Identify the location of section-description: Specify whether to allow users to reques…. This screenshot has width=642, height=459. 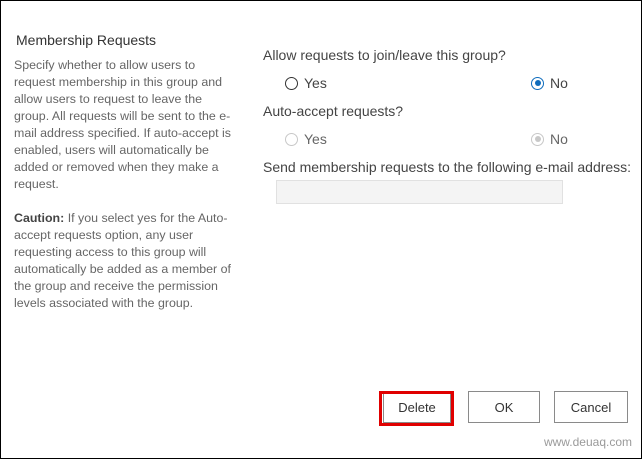
(122, 124).